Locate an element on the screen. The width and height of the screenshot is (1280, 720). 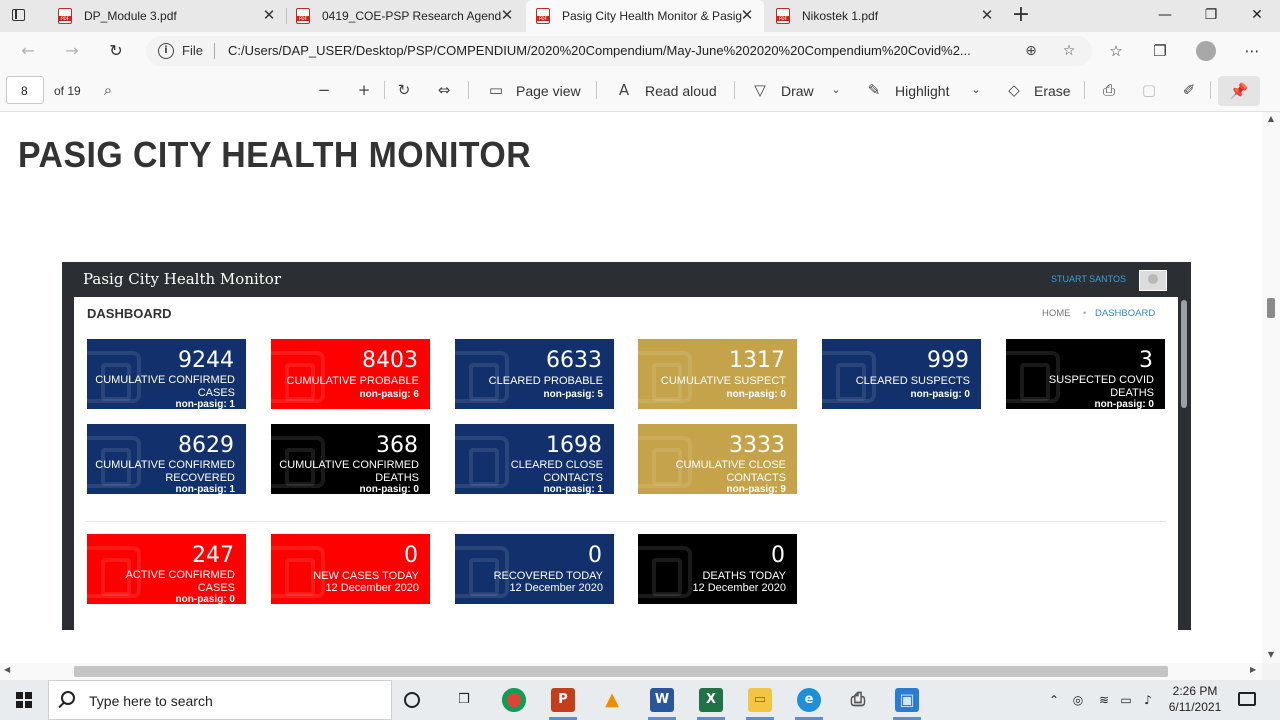
zoom-in-icon: + is located at coordinates (364, 90).